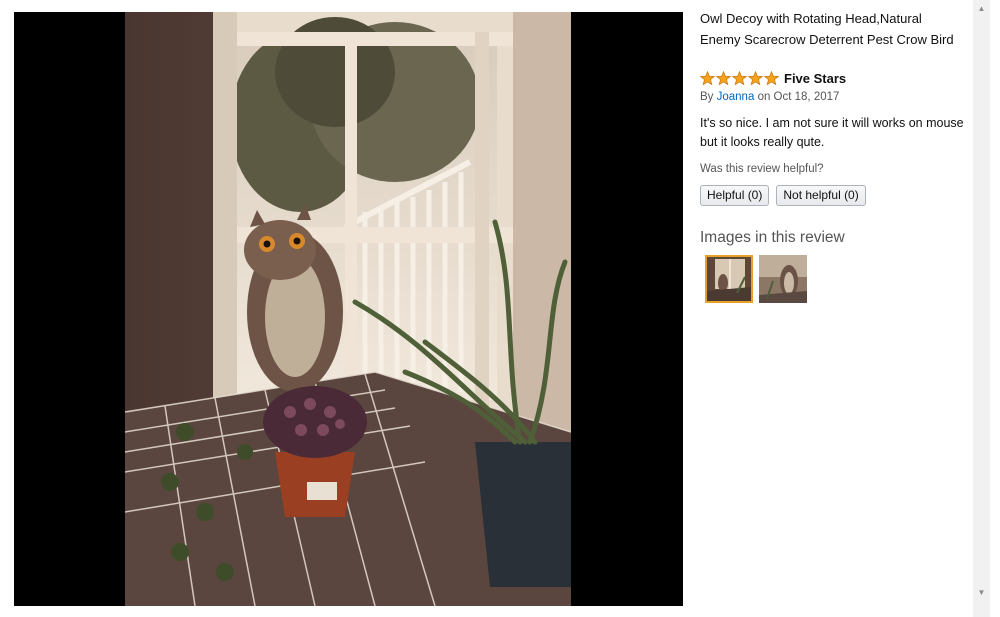 The width and height of the screenshot is (1000, 617). I want to click on thumbnail-selected, so click(729, 279).